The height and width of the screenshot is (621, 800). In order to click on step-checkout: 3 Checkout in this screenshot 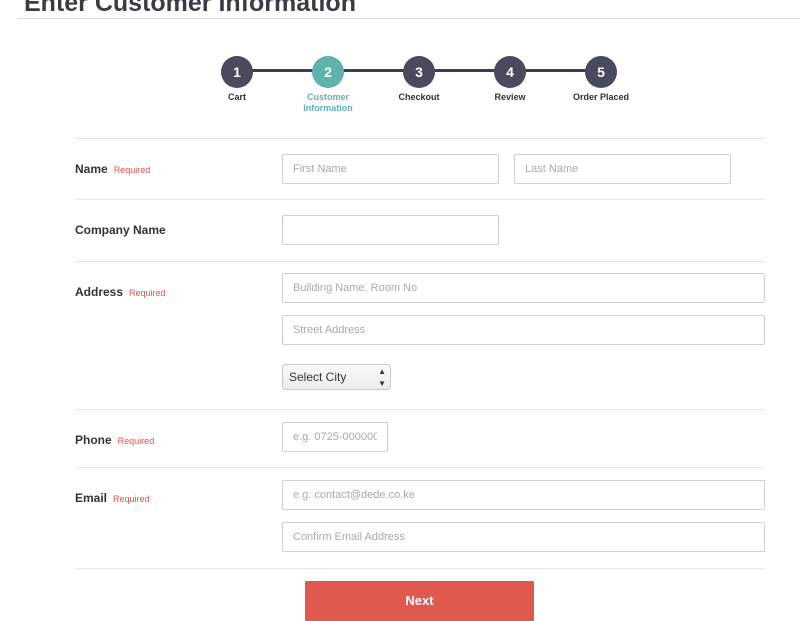, I will do `click(419, 79)`.